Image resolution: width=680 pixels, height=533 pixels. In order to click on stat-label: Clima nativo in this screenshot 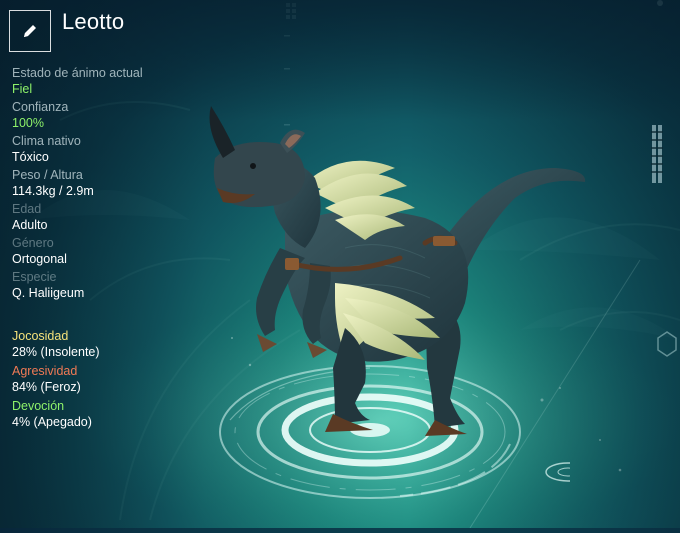, I will do `click(46, 141)`.